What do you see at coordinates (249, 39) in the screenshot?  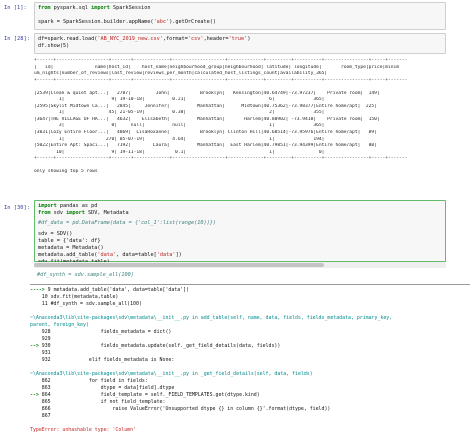 I see `code-text: )` at bounding box center [249, 39].